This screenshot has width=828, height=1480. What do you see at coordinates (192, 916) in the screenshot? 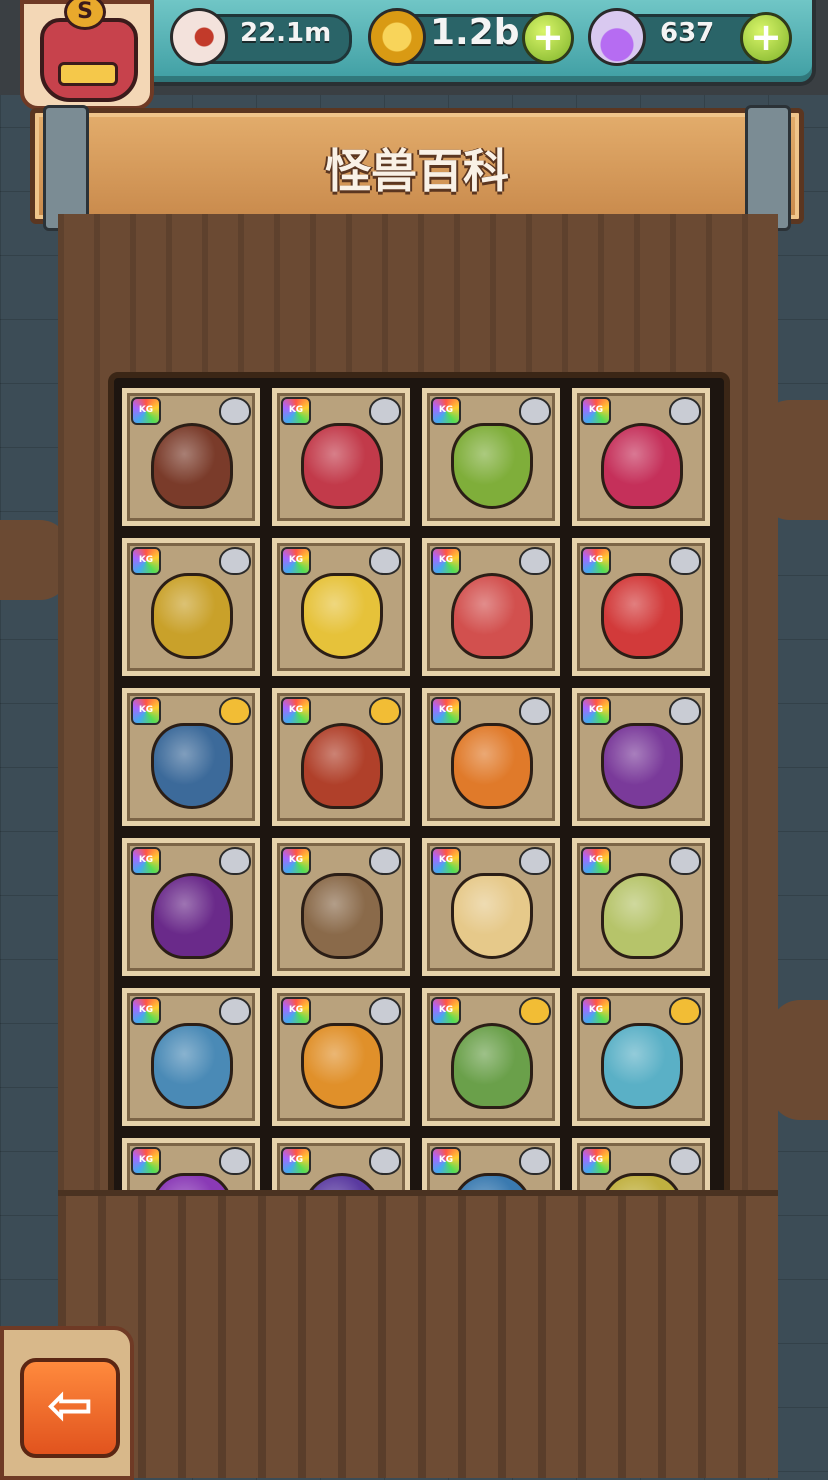
I see `eggplant-monster-icon` at bounding box center [192, 916].